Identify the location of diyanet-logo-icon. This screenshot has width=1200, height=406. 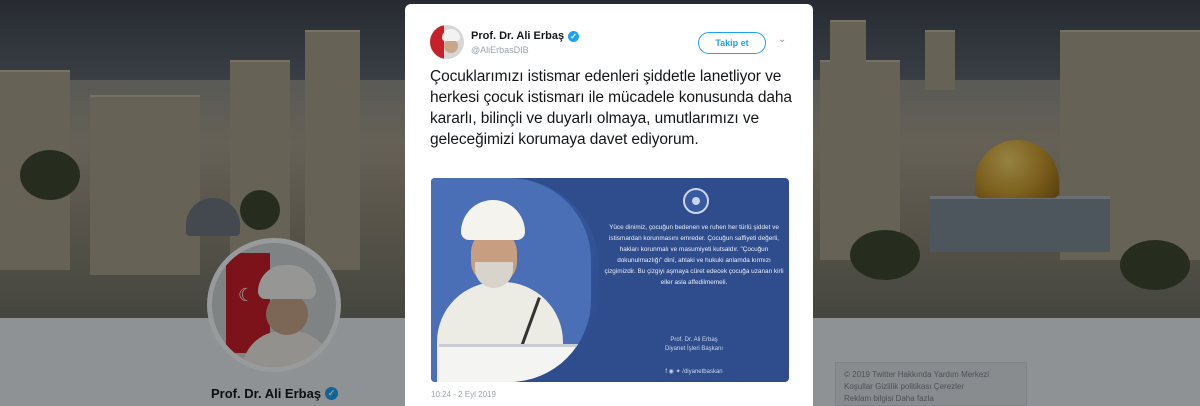
(696, 201).